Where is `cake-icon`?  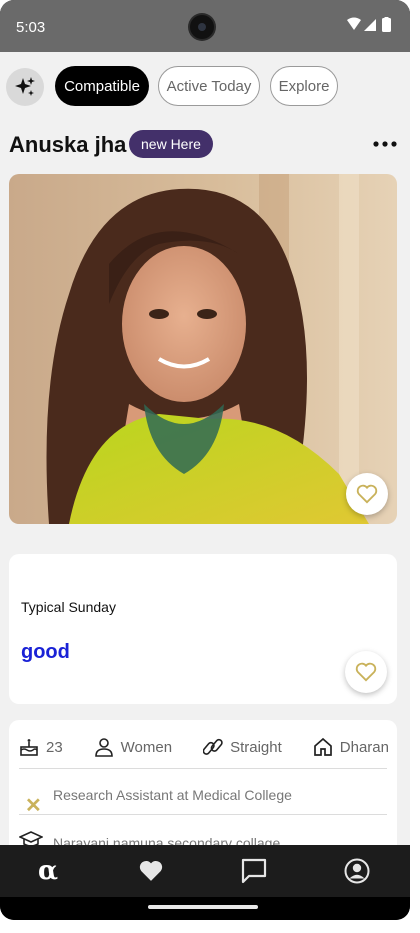 cake-icon is located at coordinates (29, 747).